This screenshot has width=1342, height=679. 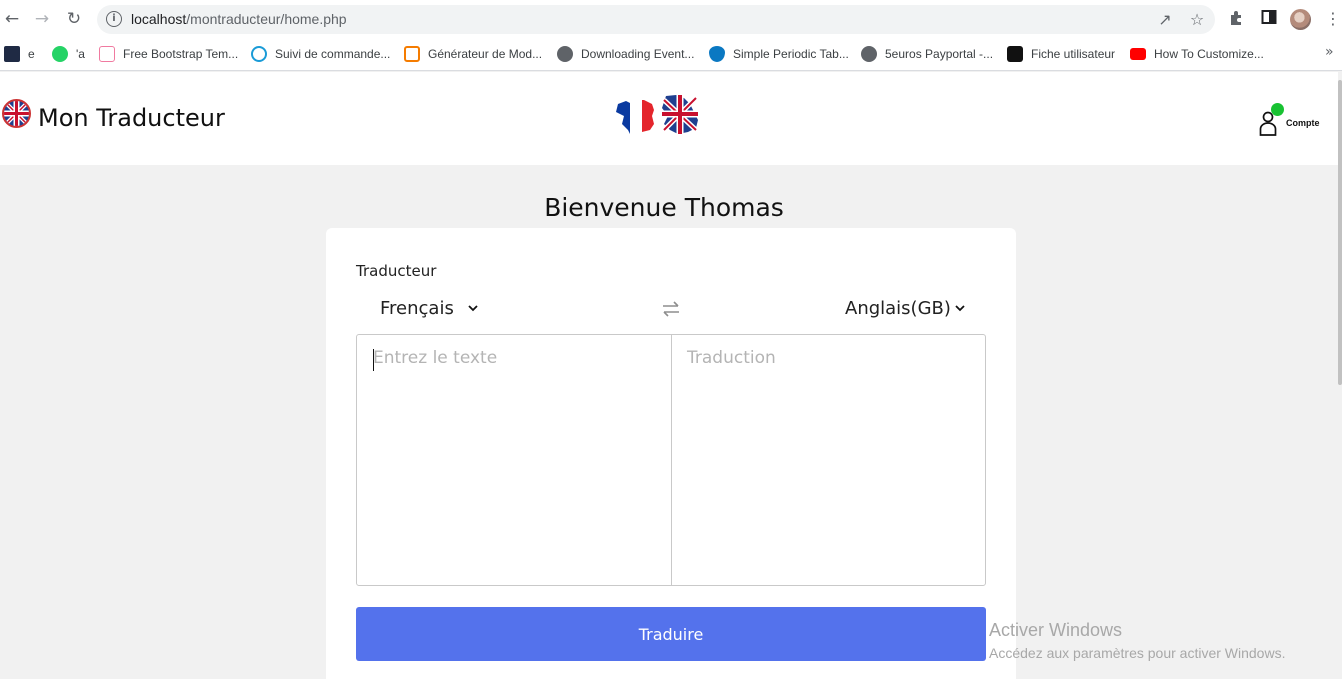 I want to click on welcome-heading: Bienvenue Thomas, so click(x=664, y=207).